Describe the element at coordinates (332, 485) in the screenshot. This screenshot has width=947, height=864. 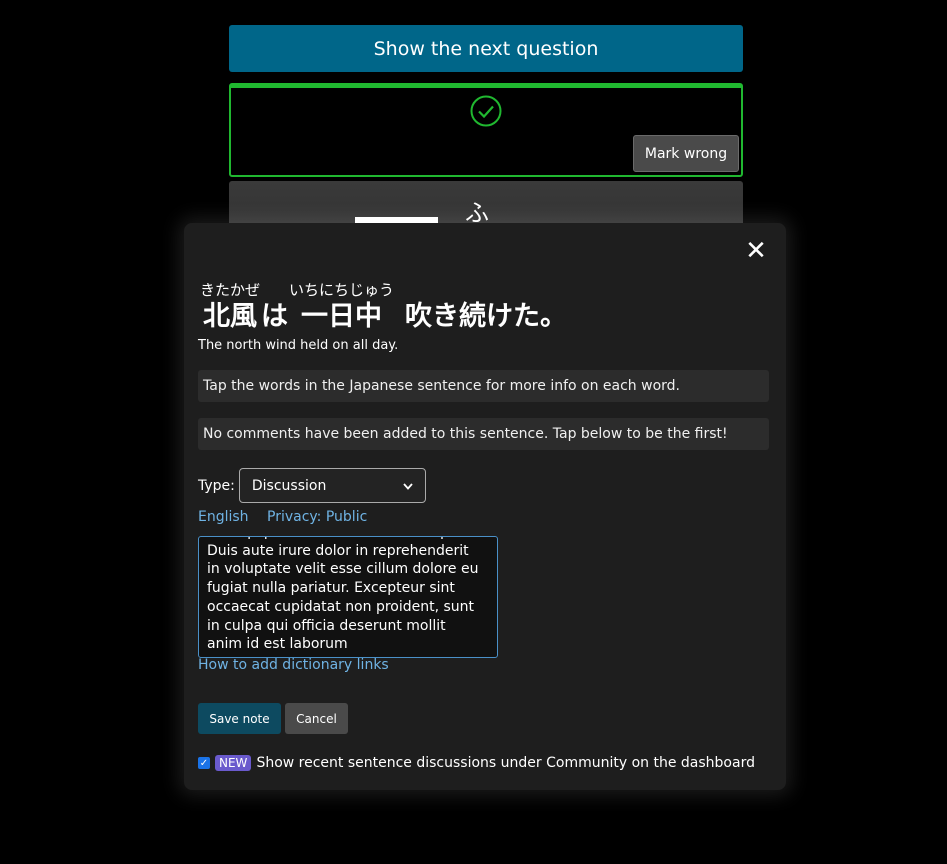
I see `type-select: Discussion` at that location.